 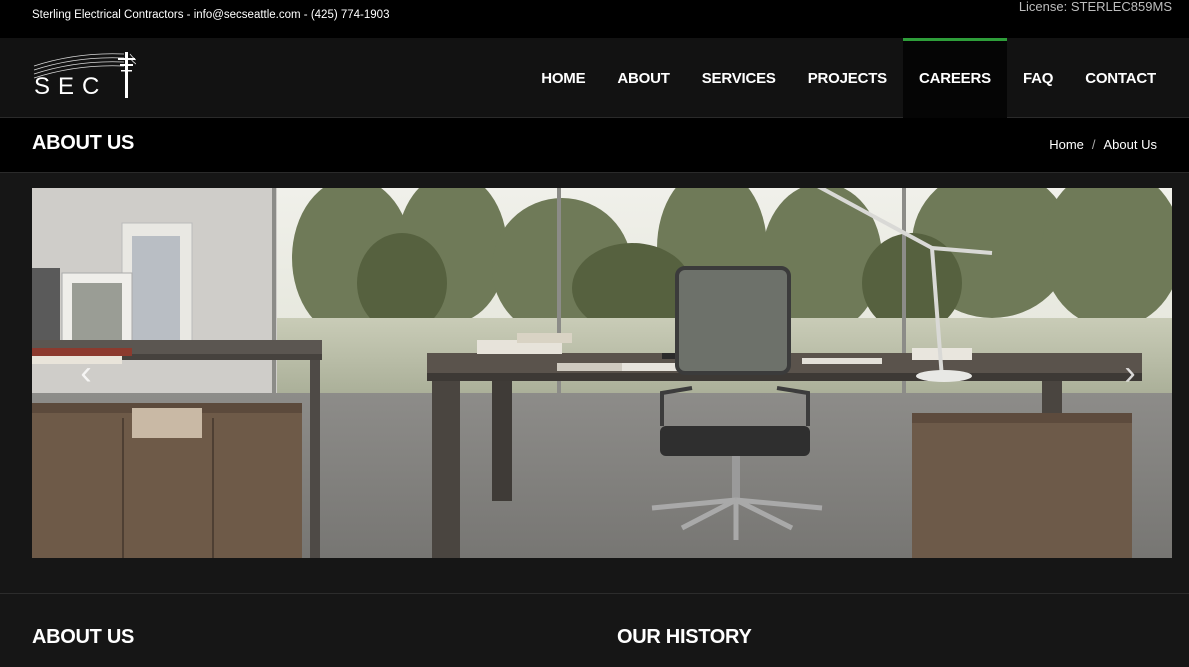 What do you see at coordinates (739, 78) in the screenshot?
I see `nav-services: SERVICES` at bounding box center [739, 78].